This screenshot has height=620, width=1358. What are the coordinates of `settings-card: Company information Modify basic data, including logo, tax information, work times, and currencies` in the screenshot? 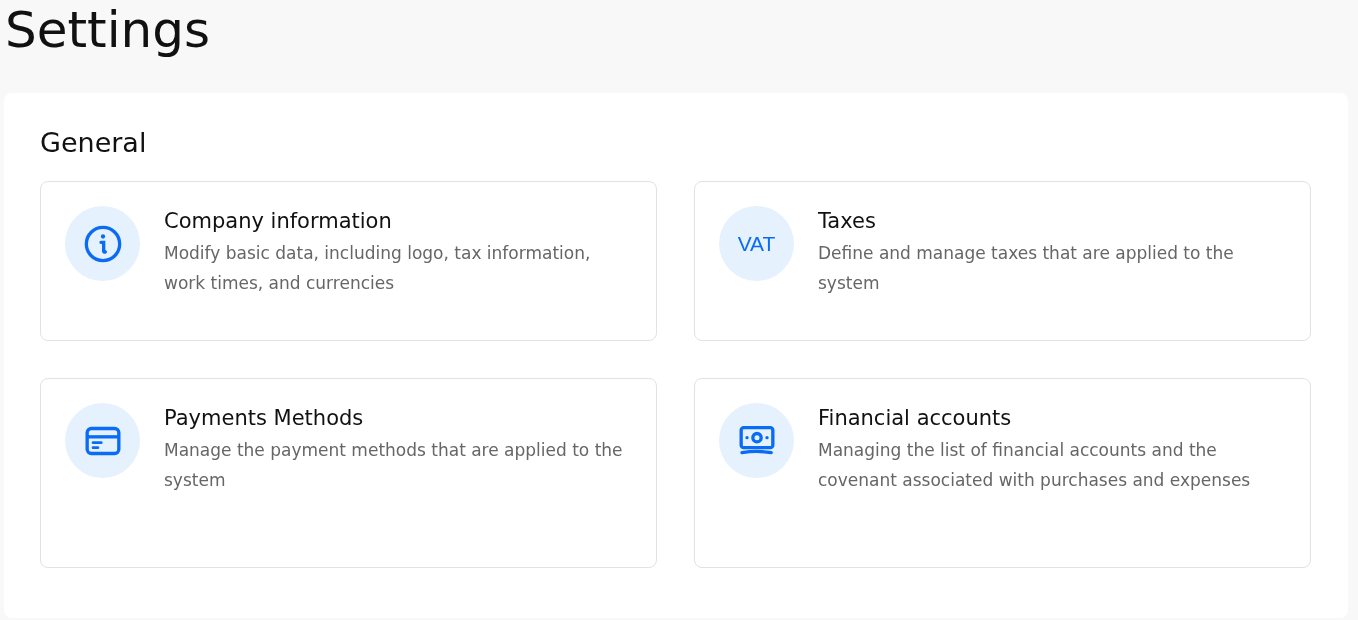 It's located at (348, 261).